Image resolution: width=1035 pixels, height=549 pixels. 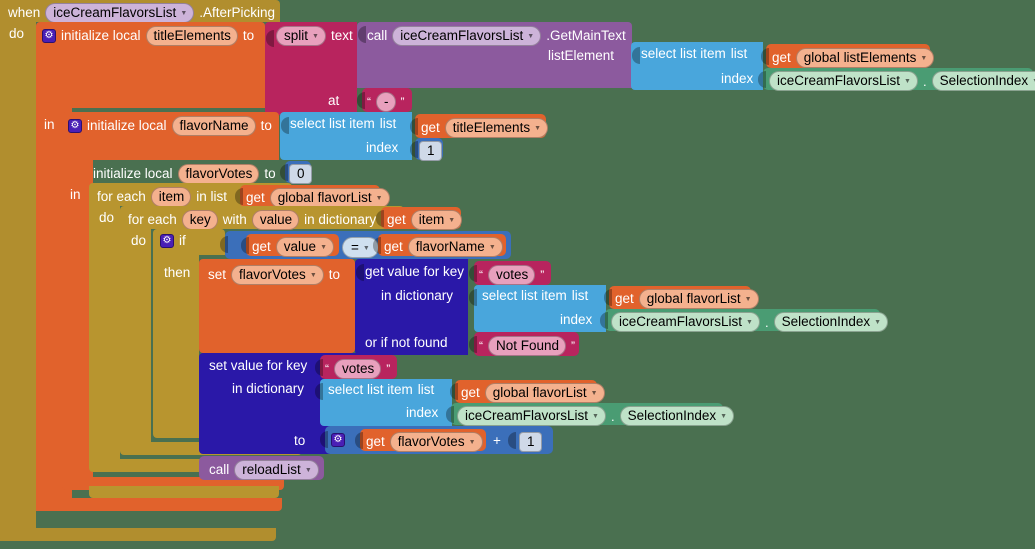 What do you see at coordinates (417, 295) in the screenshot?
I see `get-value-in-dictionary-label: in dictionary` at bounding box center [417, 295].